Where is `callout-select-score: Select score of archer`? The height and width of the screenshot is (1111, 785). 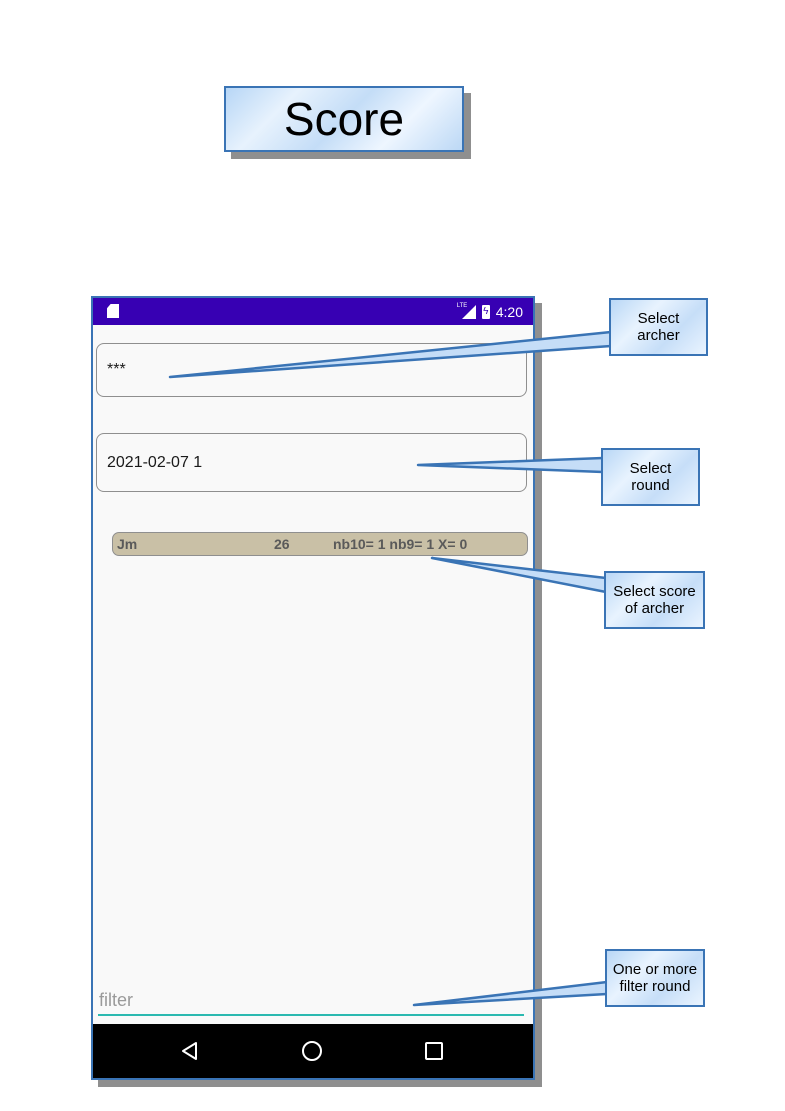 callout-select-score: Select score of archer is located at coordinates (654, 600).